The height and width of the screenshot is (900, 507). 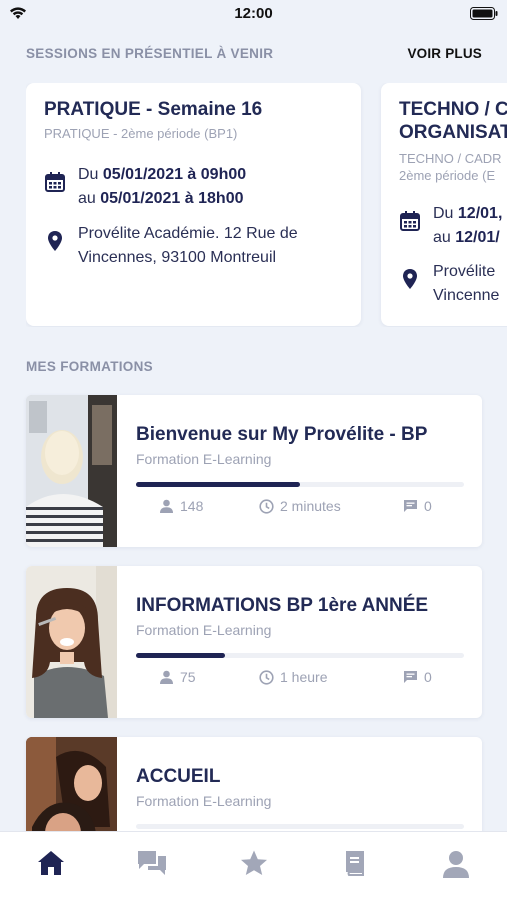 I want to click on formation-stats: 75 1 heure 0, so click(x=309, y=679).